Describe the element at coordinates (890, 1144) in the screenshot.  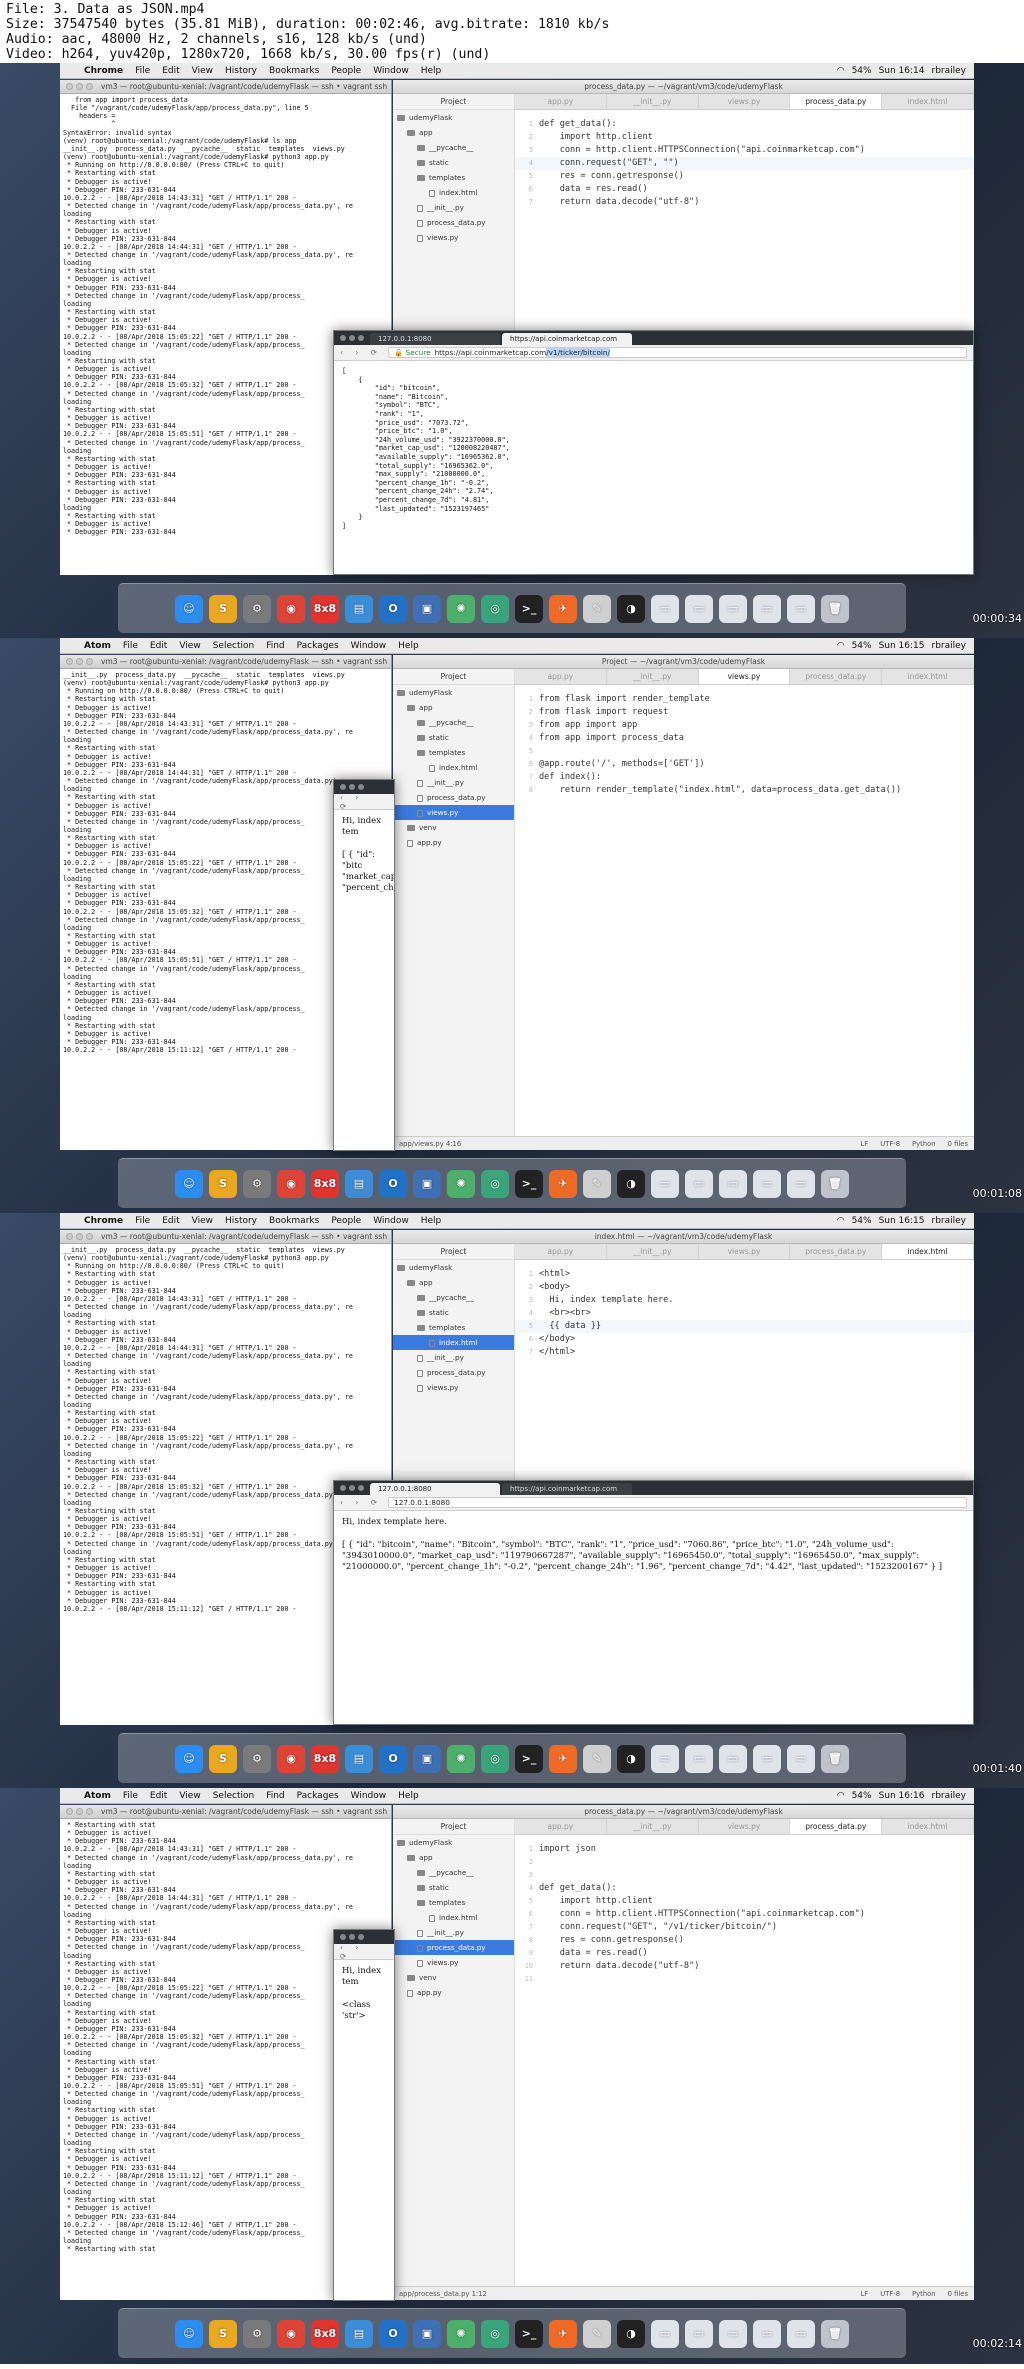
I see `status-item: UTF-8` at that location.